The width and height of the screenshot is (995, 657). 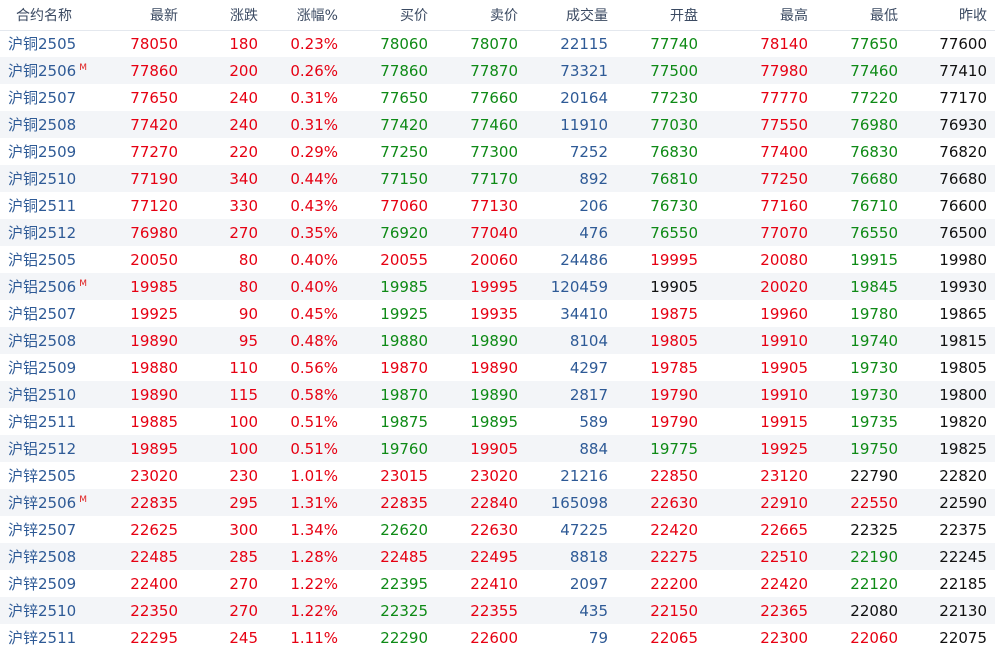 What do you see at coordinates (55, 124) in the screenshot?
I see `contract-name-cell: 沪铜2508` at bounding box center [55, 124].